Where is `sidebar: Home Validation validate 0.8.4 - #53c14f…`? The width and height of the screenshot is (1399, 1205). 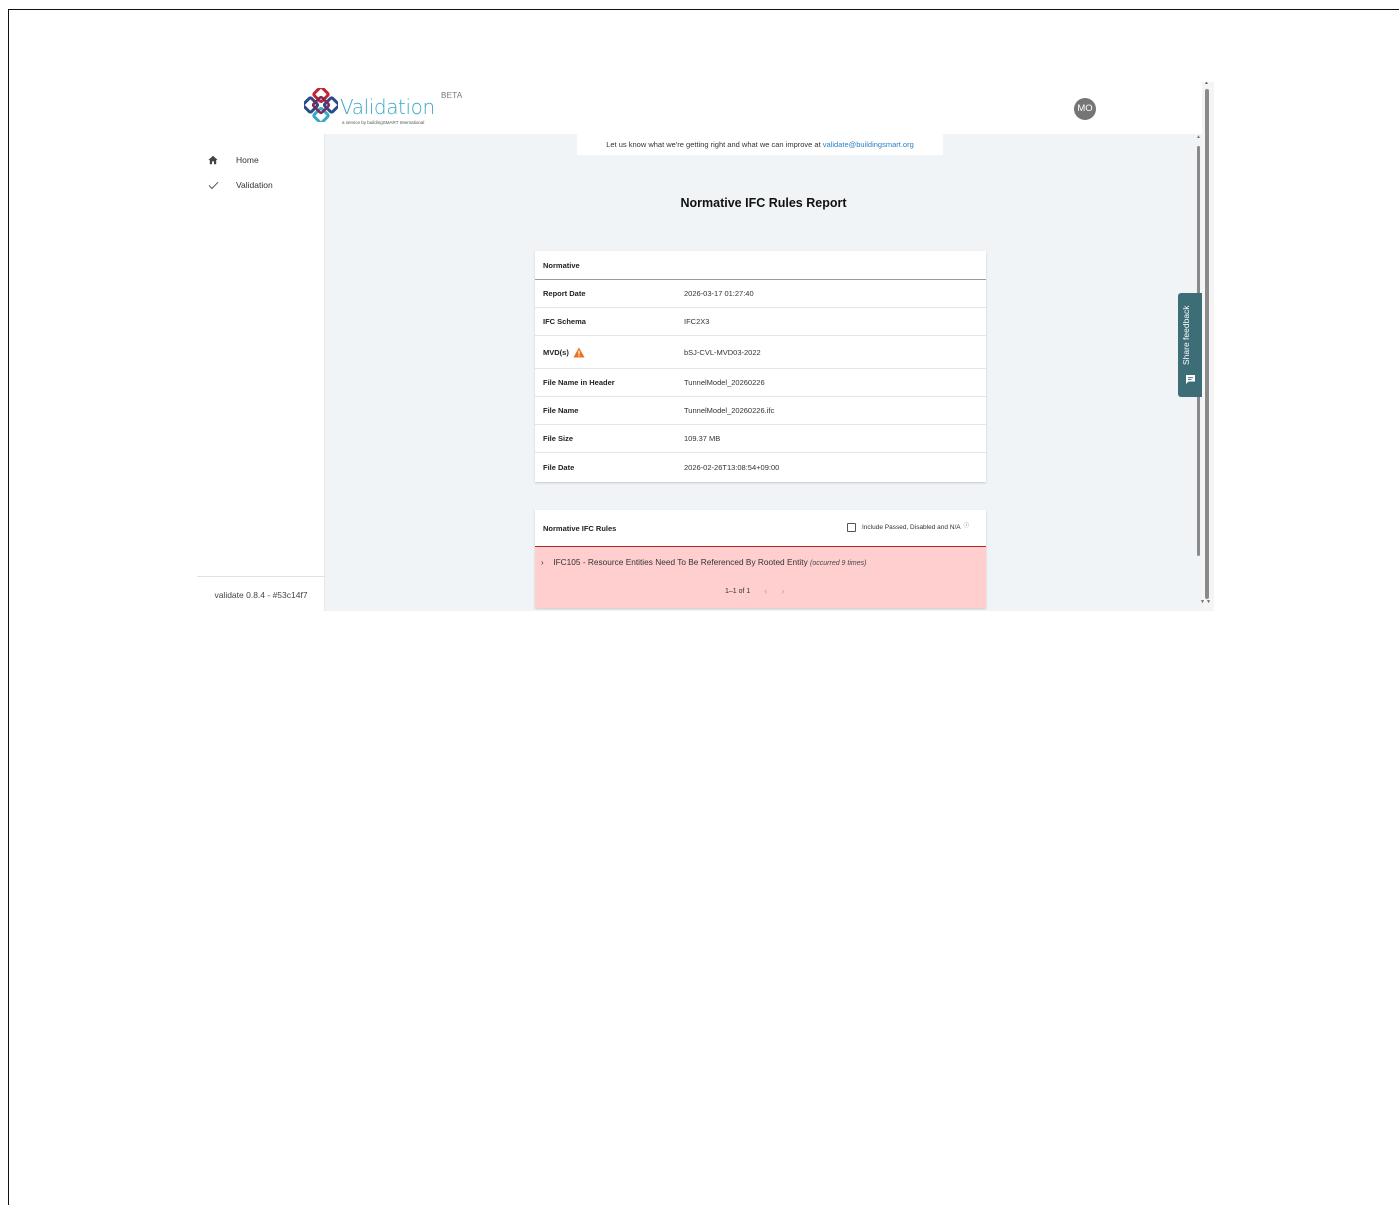
sidebar: Home Validation validate 0.8.4 - #53c14f… is located at coordinates (261, 372).